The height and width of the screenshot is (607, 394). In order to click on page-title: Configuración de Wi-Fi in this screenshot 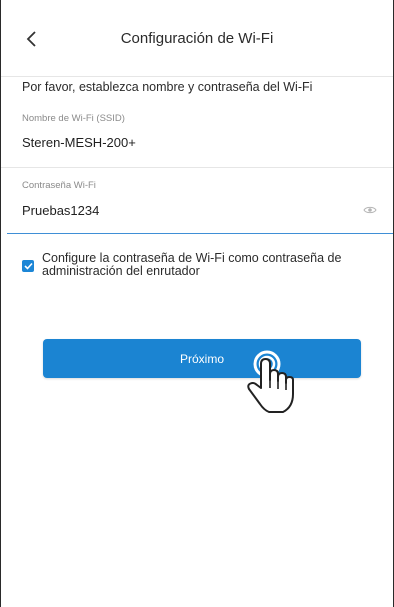, I will do `click(197, 38)`.